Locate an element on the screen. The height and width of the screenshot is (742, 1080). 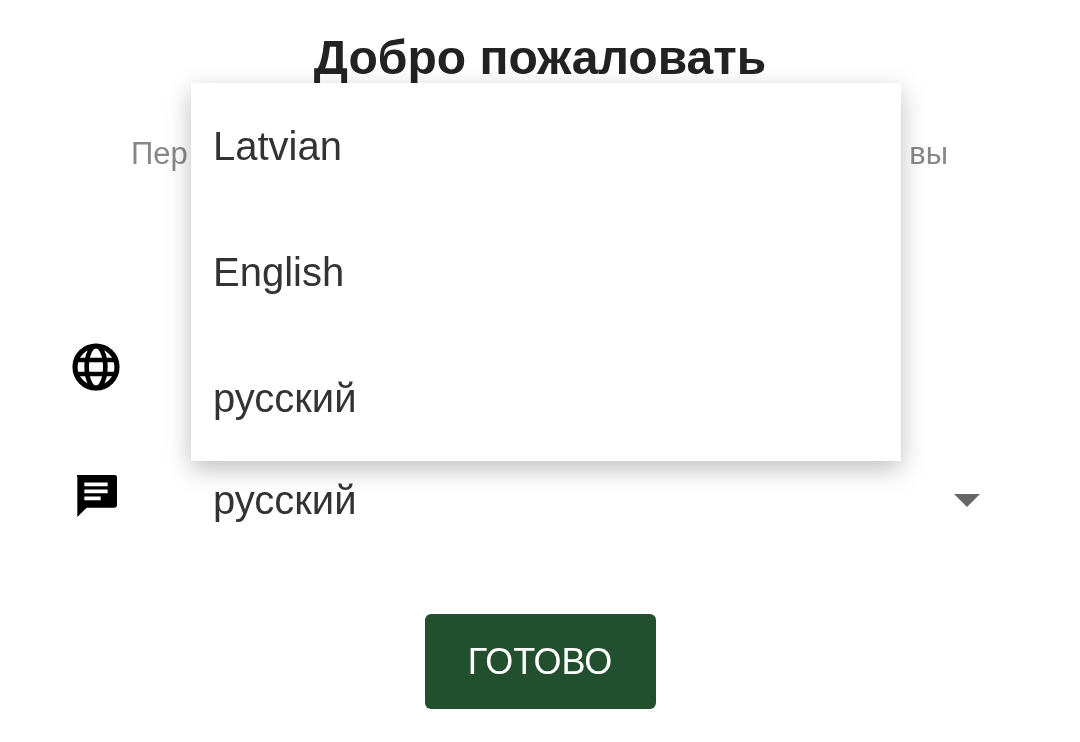
menu-item: Latvian is located at coordinates (546, 146).